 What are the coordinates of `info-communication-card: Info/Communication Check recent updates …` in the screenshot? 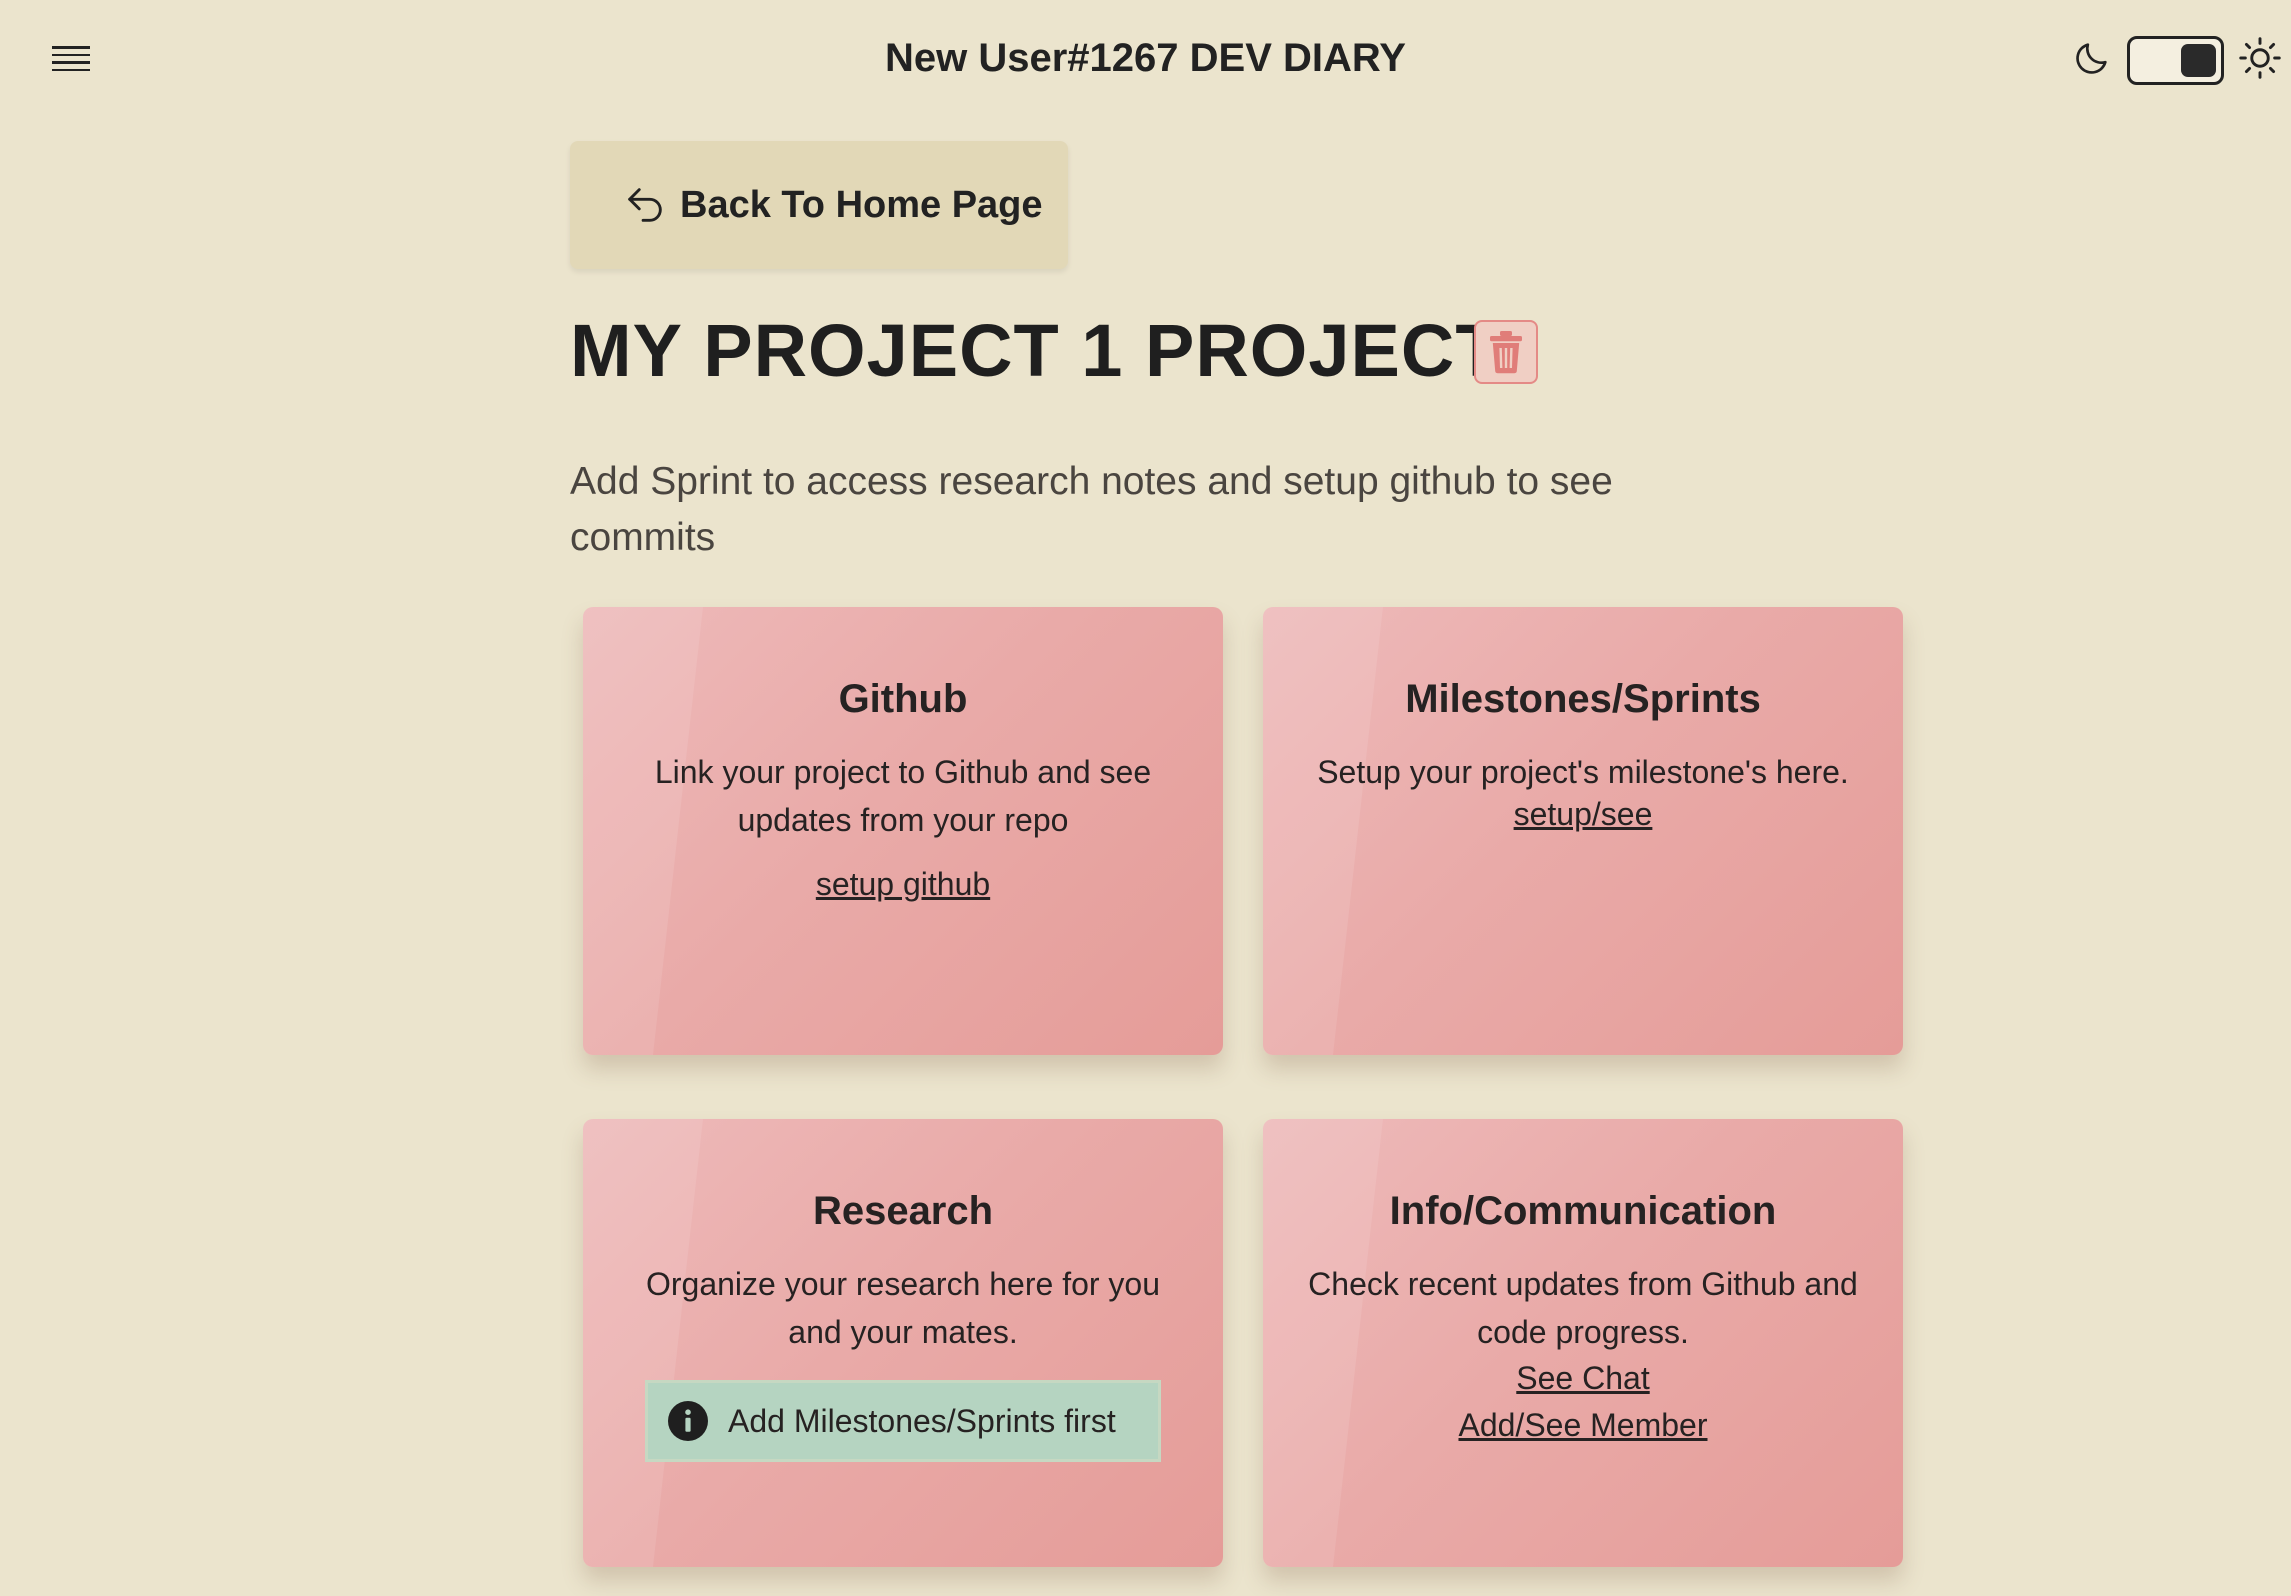 It's located at (1583, 1343).